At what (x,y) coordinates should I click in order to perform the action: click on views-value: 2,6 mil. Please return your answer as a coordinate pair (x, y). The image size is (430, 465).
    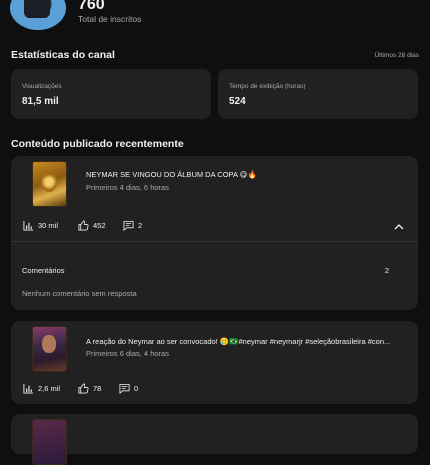
    Looking at the image, I should click on (49, 388).